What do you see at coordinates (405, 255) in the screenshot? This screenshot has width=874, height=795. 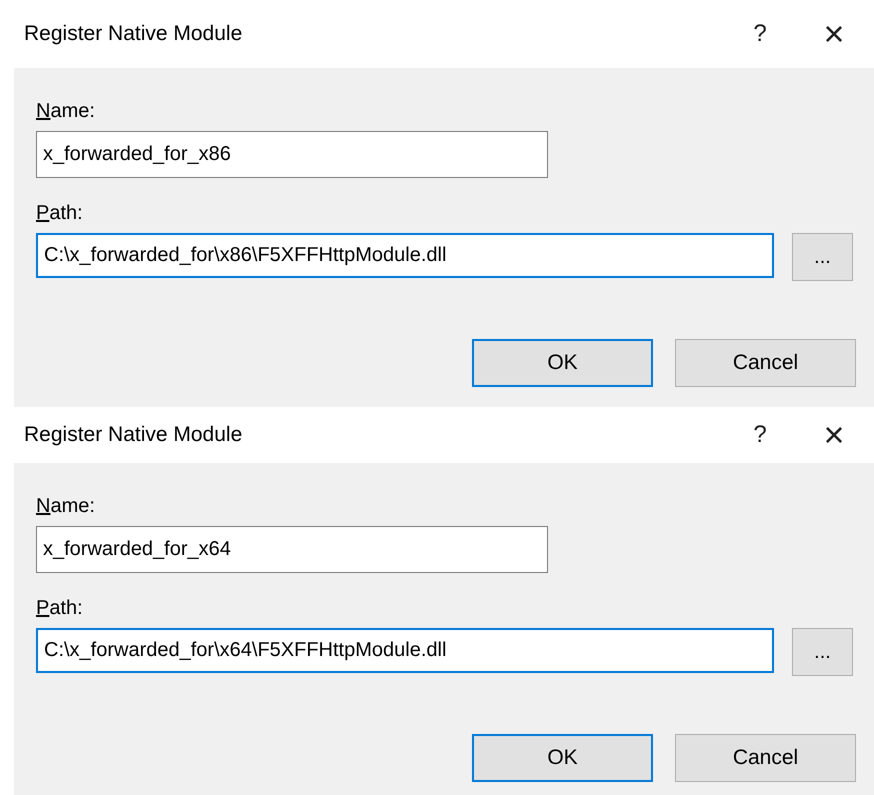 I see `input-field: C:\x_forwarded_for\x86\F5XFFHttpModule.dll` at bounding box center [405, 255].